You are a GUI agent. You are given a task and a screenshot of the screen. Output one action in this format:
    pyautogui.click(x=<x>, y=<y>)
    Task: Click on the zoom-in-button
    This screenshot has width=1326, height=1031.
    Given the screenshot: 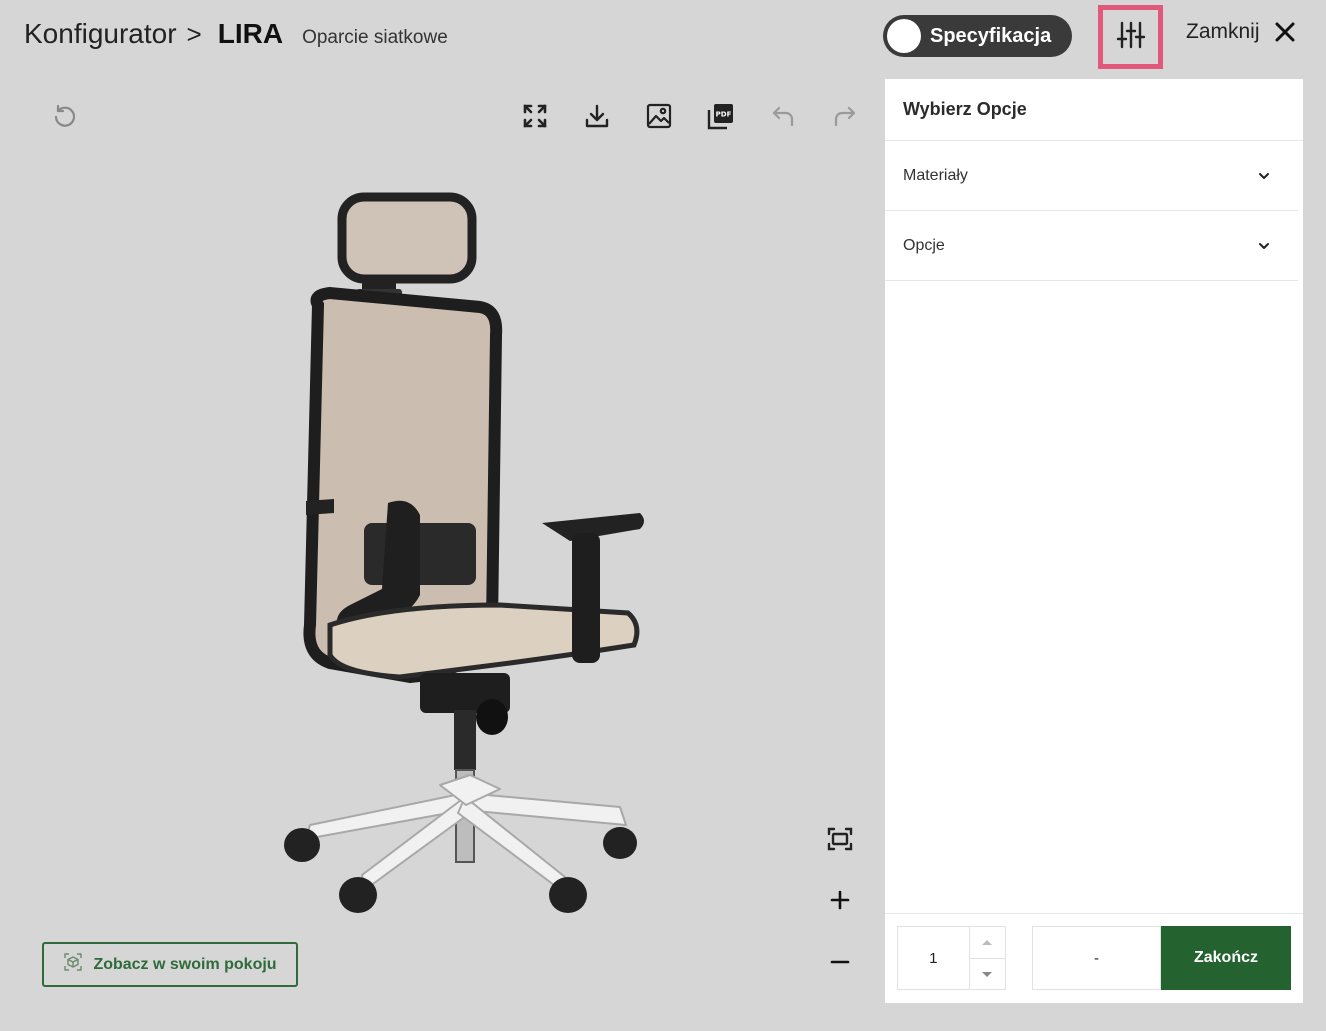 What is the action you would take?
    pyautogui.click(x=840, y=902)
    